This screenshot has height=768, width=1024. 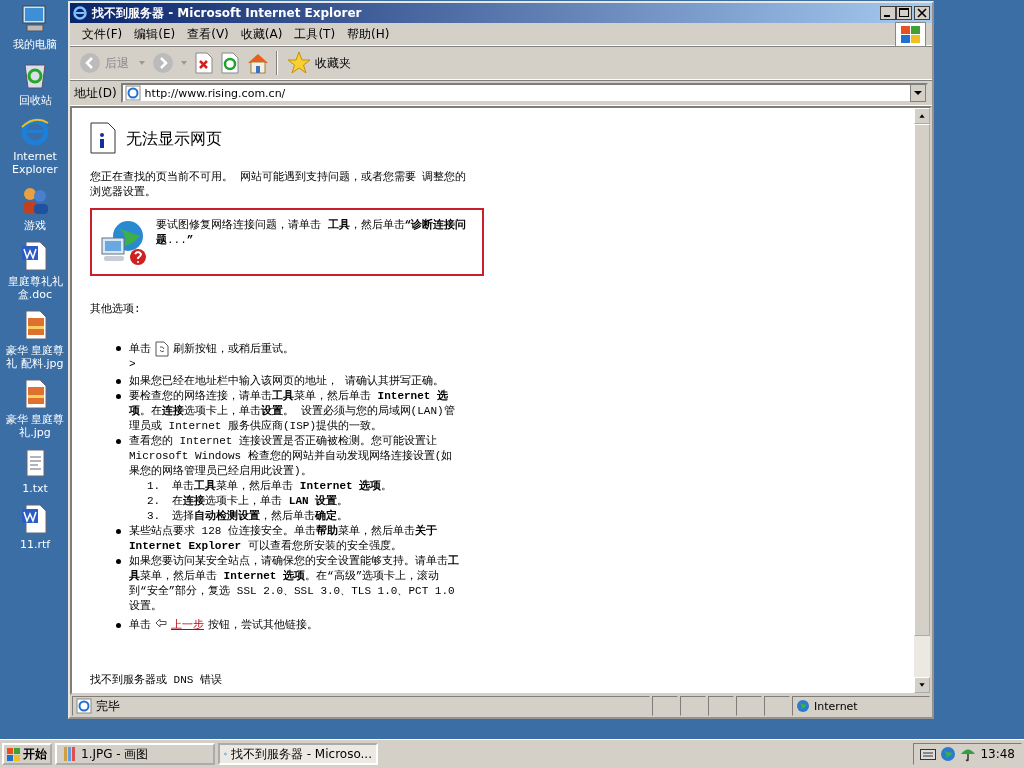 I want to click on security-zone-text: Internet, so click(x=836, y=706).